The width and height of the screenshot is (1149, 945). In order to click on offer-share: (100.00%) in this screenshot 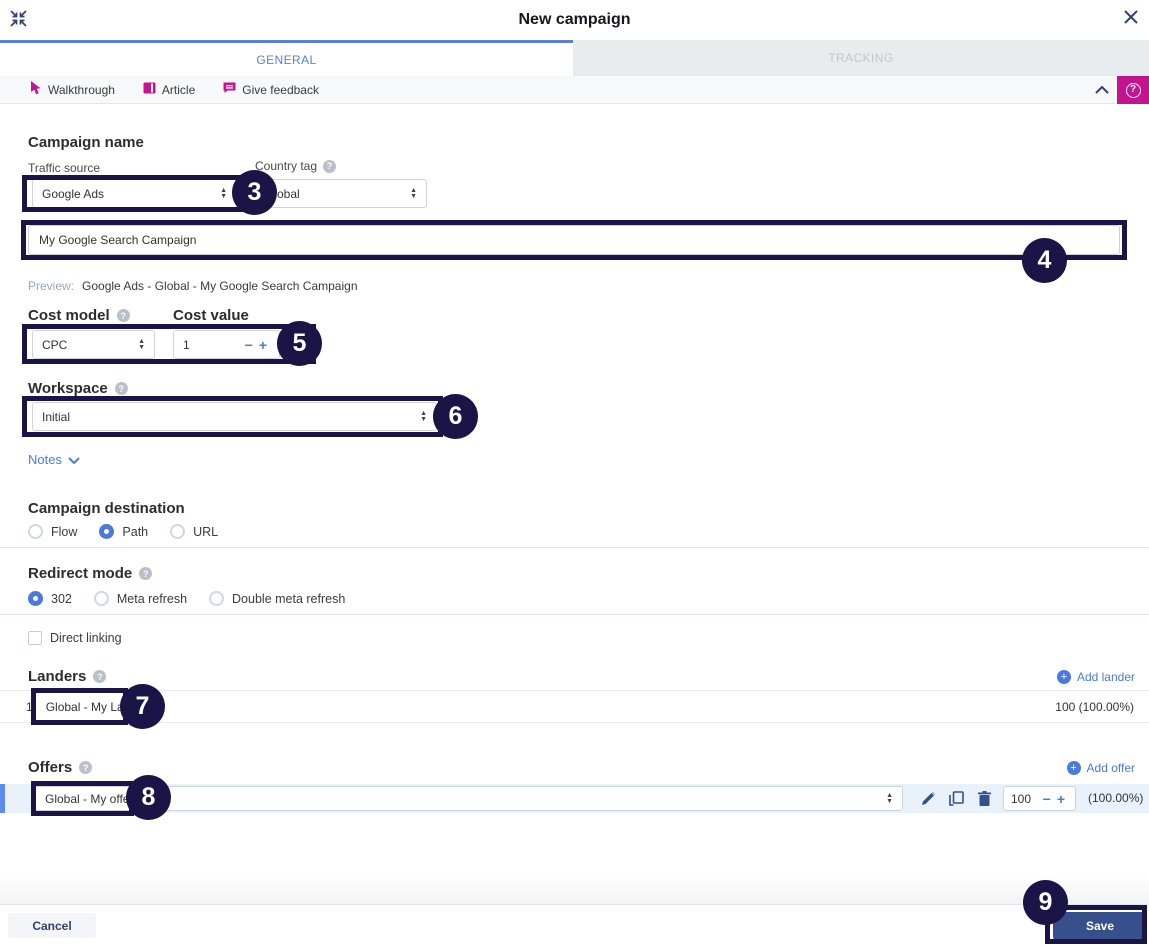, I will do `click(1116, 798)`.